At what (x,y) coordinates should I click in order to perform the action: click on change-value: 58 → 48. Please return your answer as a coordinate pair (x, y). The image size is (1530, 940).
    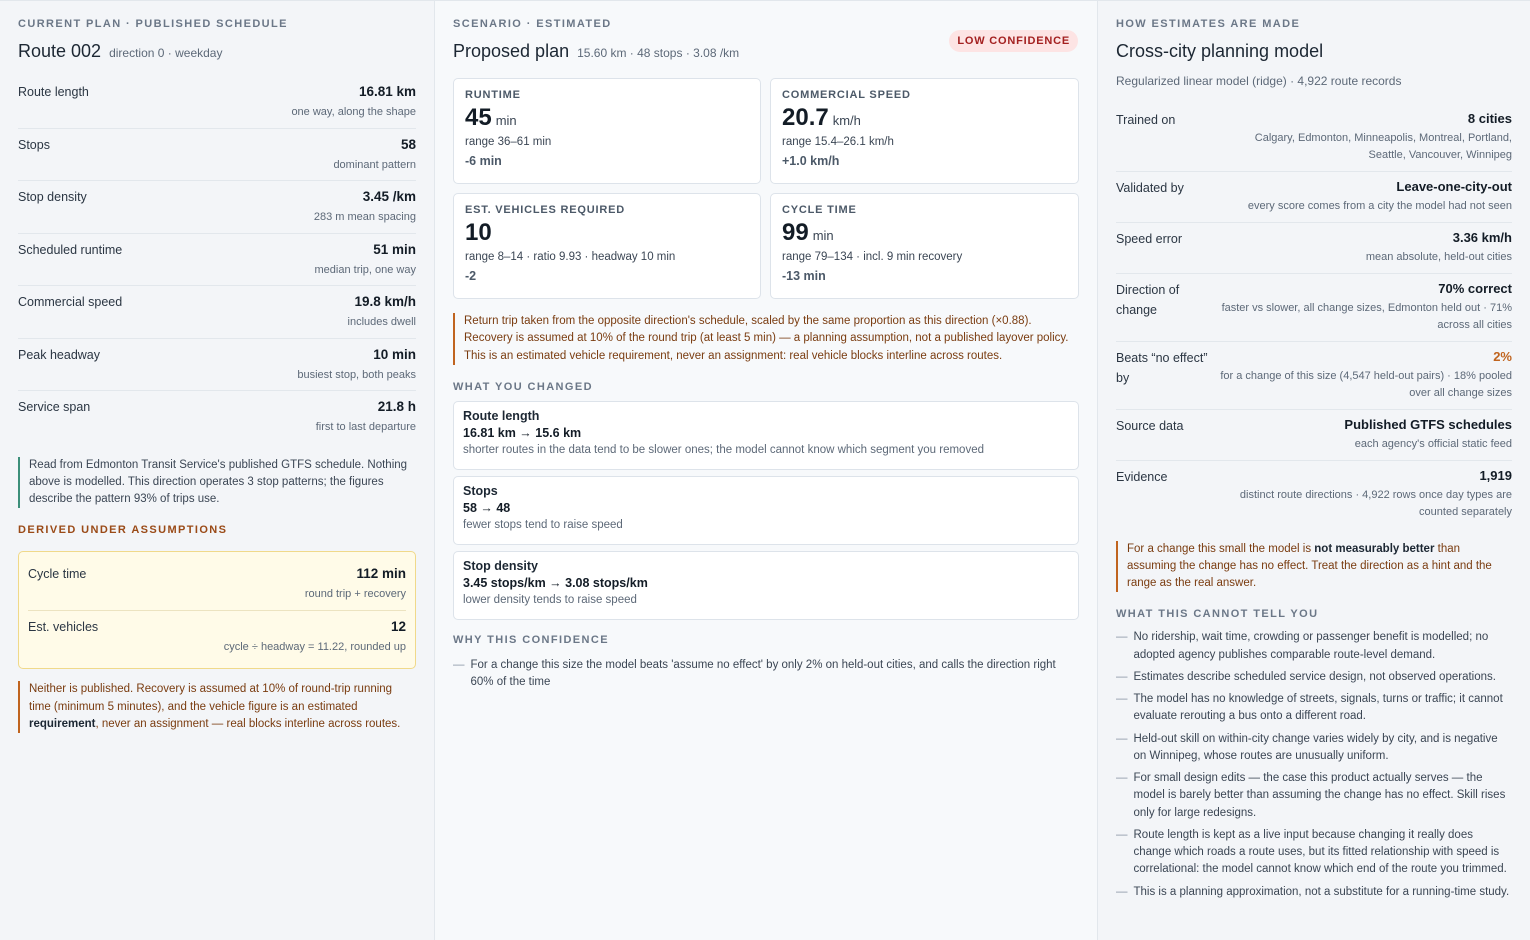
    Looking at the image, I should click on (487, 507).